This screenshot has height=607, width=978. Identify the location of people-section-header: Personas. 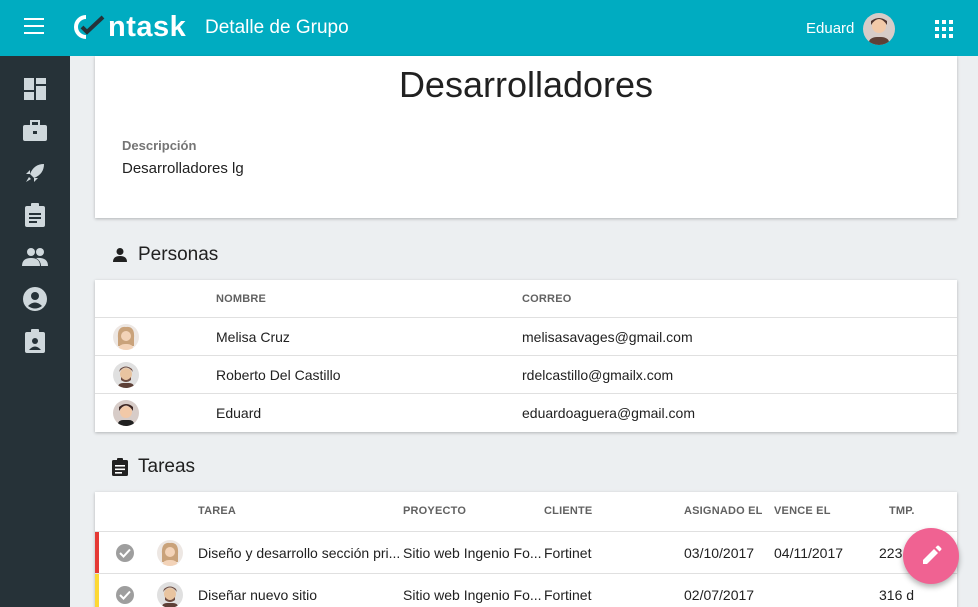
(165, 255).